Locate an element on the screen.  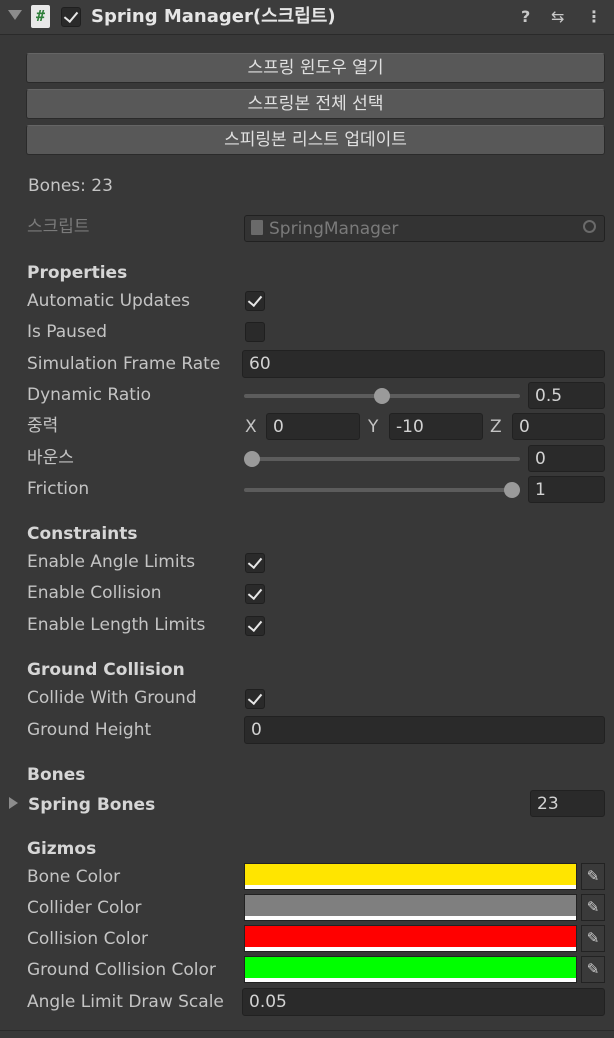
ground-height-label: Ground Height is located at coordinates (89, 730).